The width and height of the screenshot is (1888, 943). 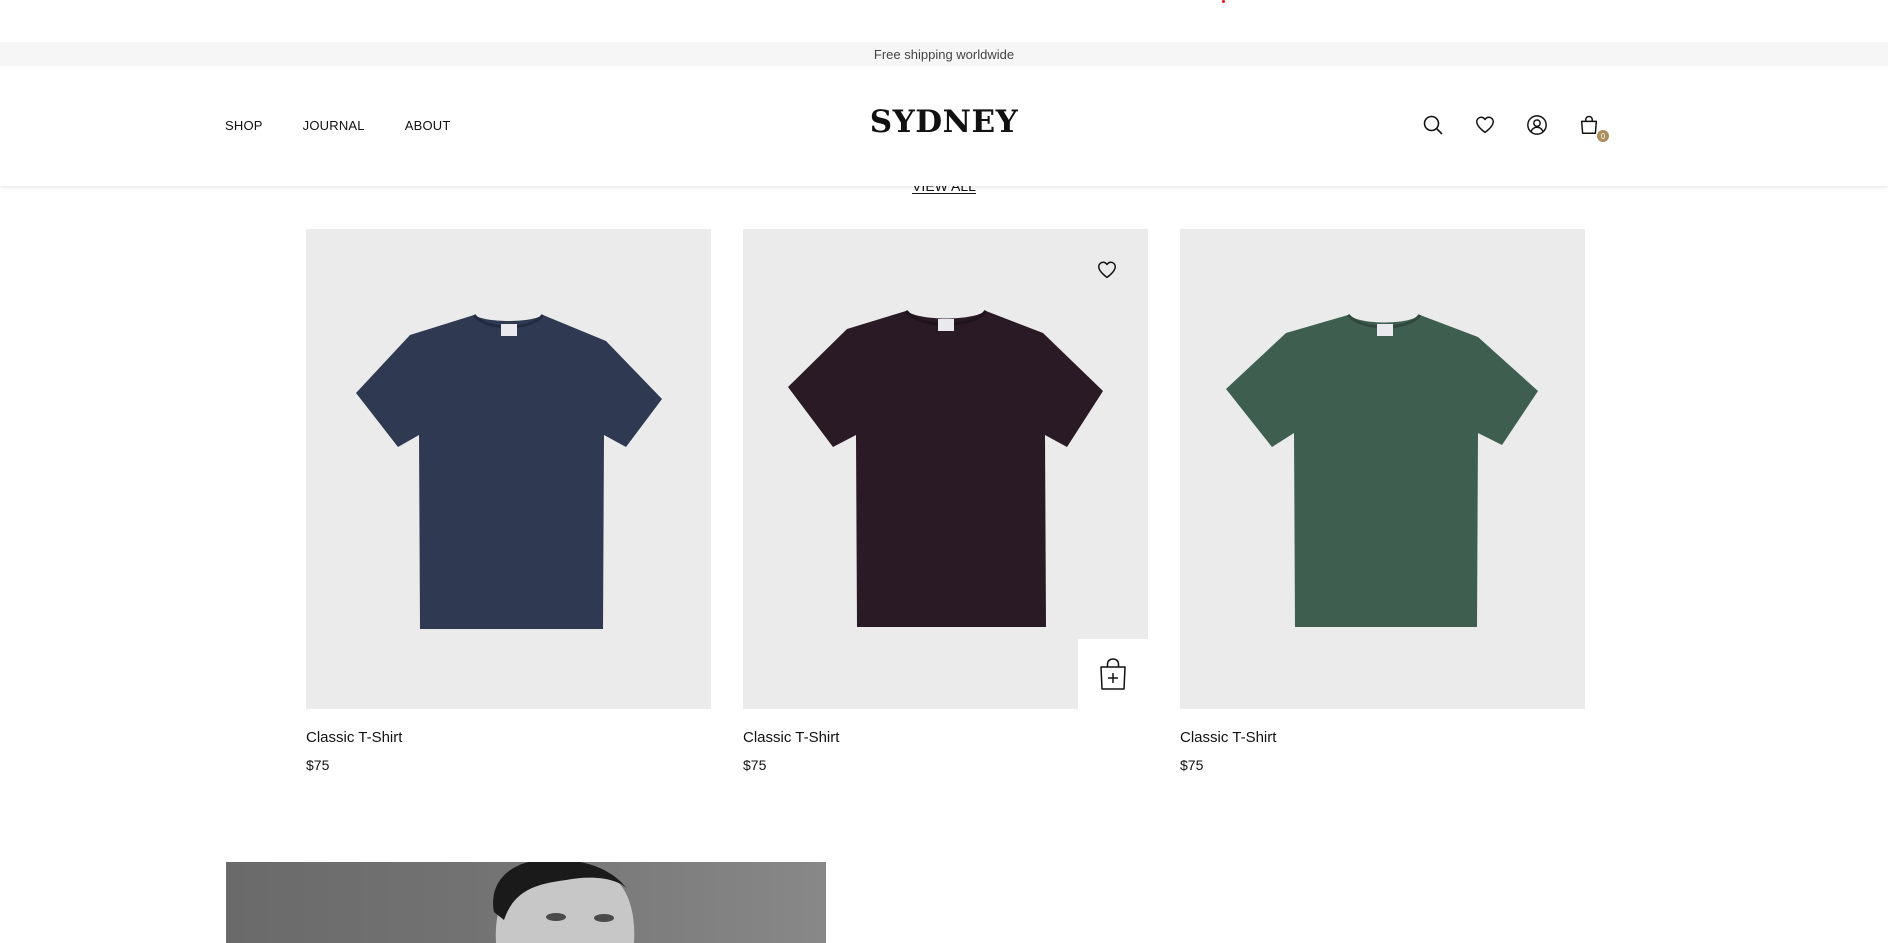 What do you see at coordinates (1433, 125) in the screenshot?
I see `search-icon` at bounding box center [1433, 125].